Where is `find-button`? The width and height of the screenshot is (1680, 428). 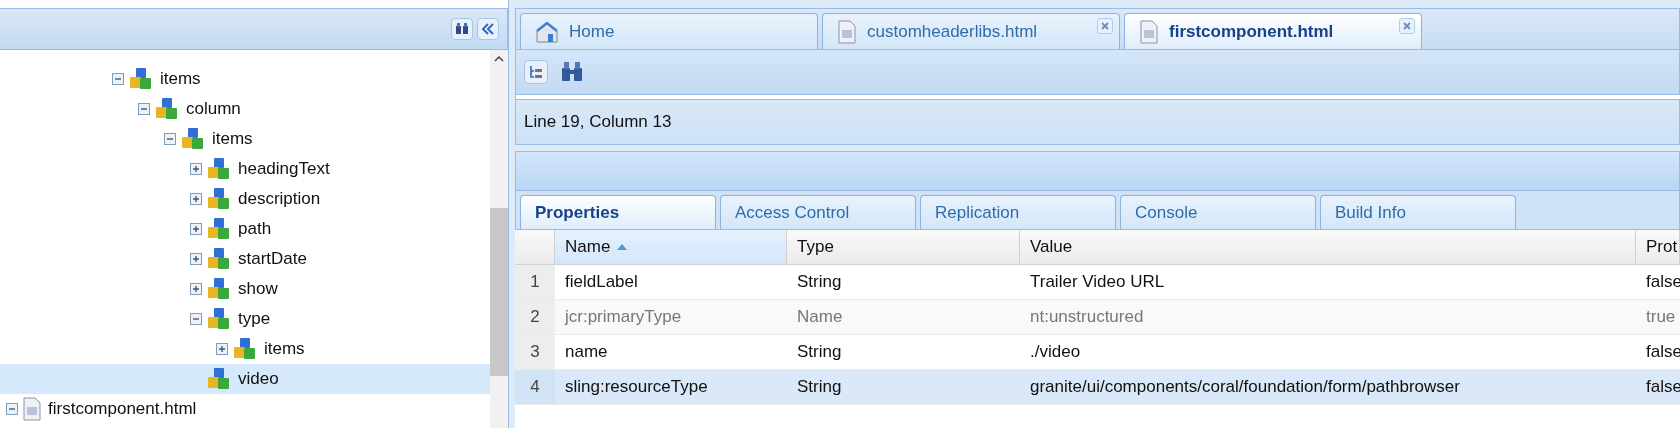
find-button is located at coordinates (462, 29).